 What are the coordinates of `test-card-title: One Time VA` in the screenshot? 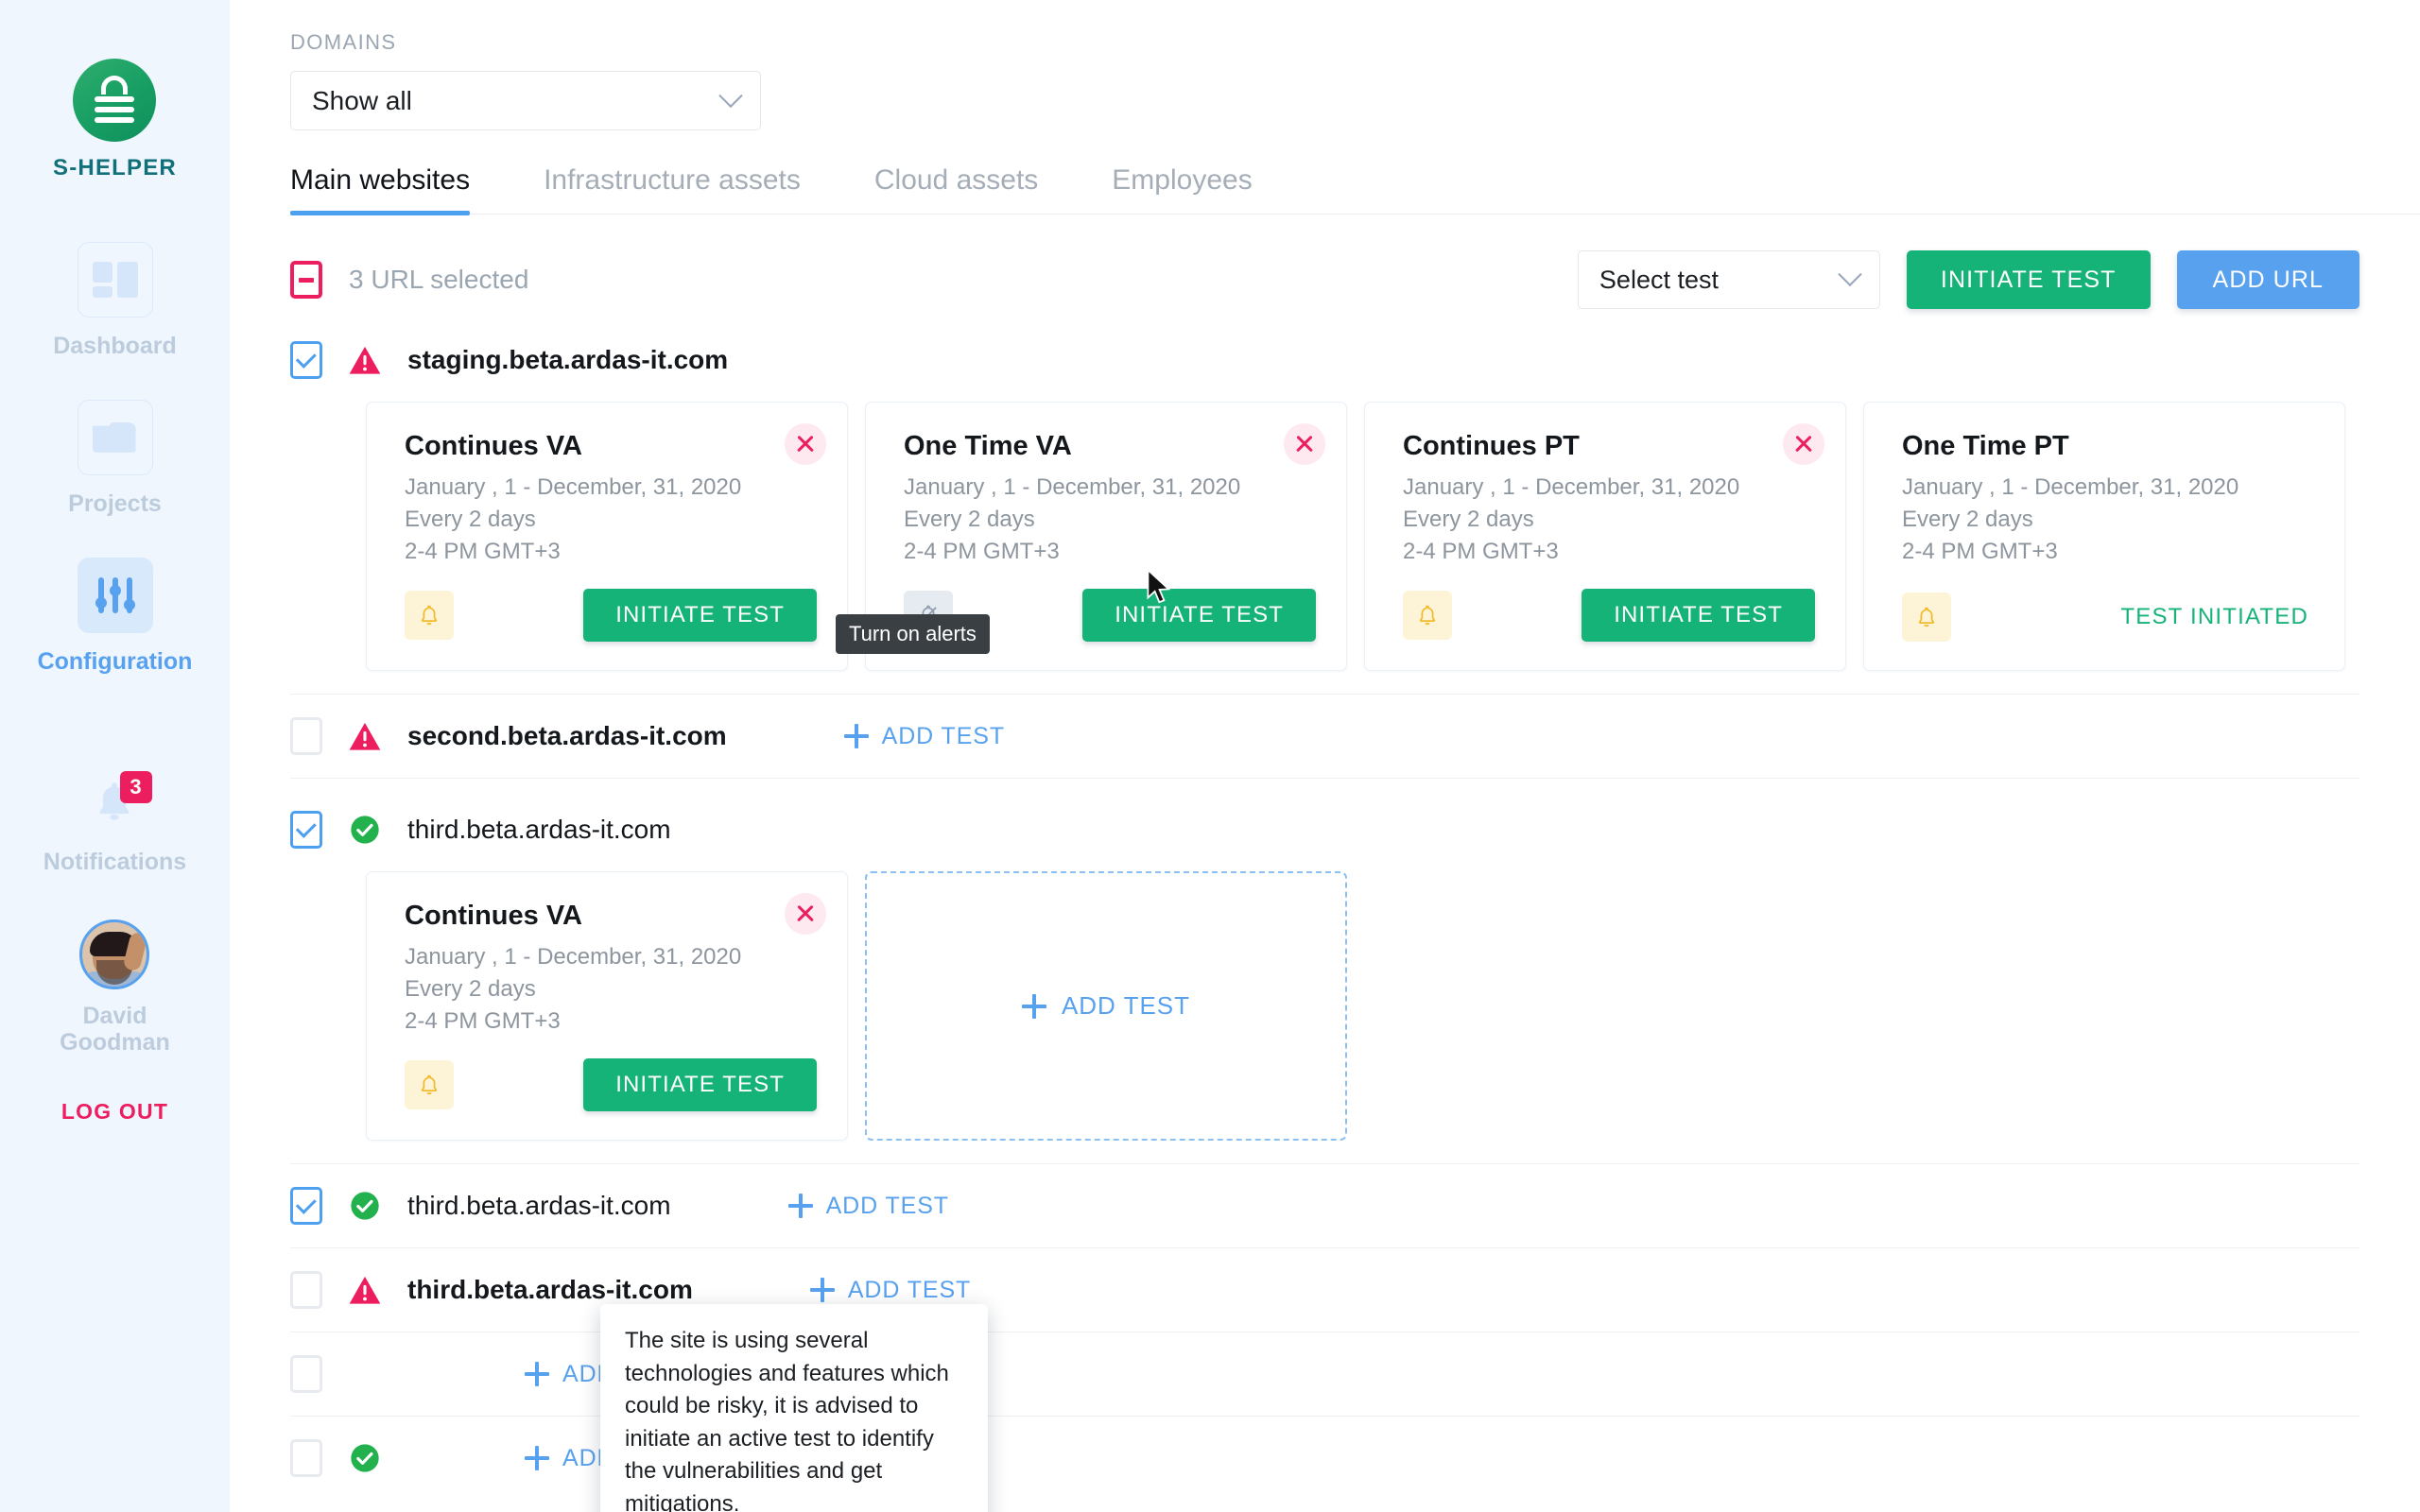 It's located at (988, 446).